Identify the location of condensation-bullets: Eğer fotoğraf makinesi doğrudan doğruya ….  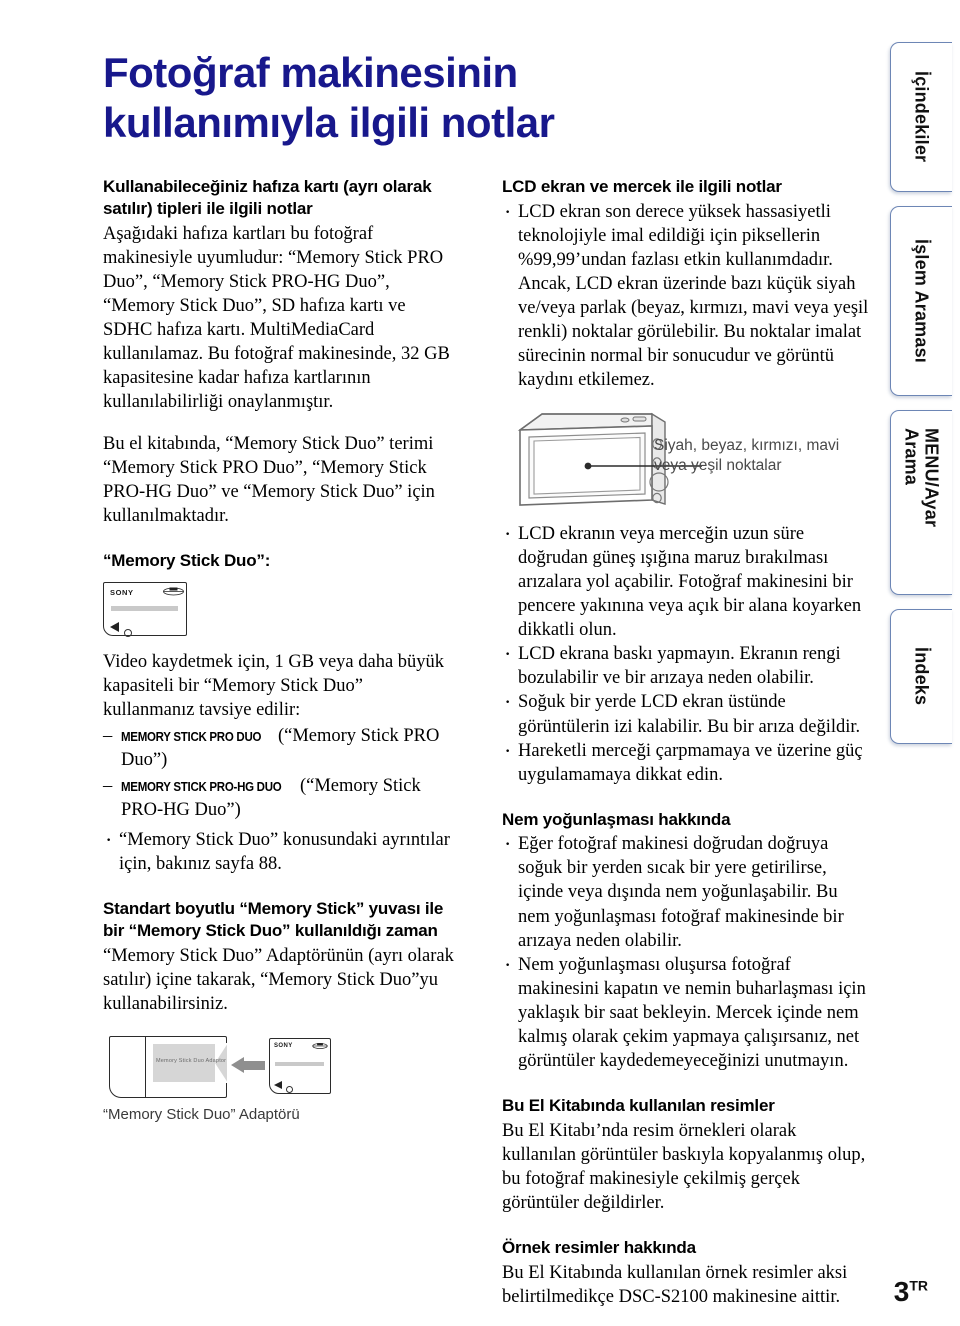
(687, 951).